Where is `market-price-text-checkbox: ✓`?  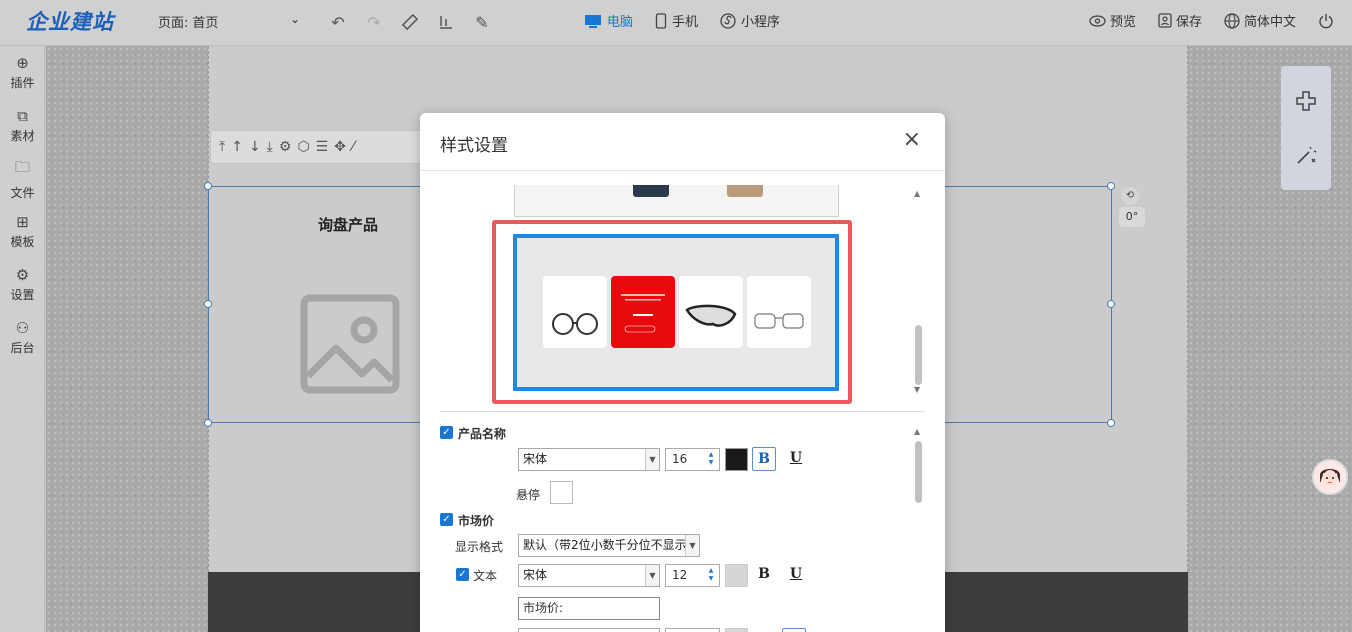
market-price-text-checkbox: ✓ is located at coordinates (462, 574).